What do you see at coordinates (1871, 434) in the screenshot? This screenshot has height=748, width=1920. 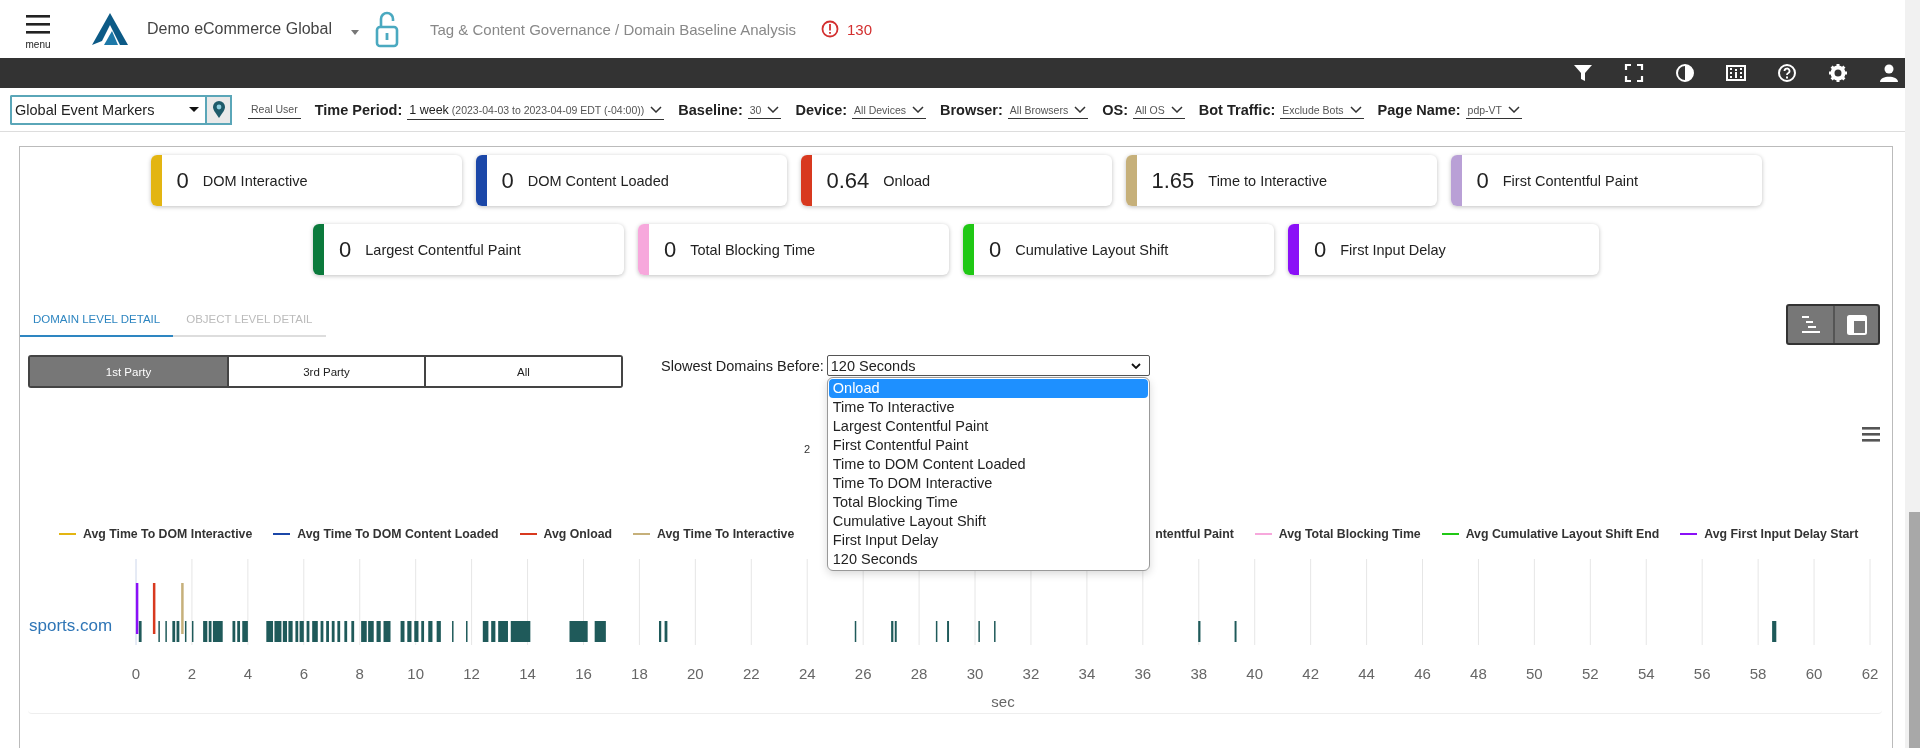 I see `menu-icon` at bounding box center [1871, 434].